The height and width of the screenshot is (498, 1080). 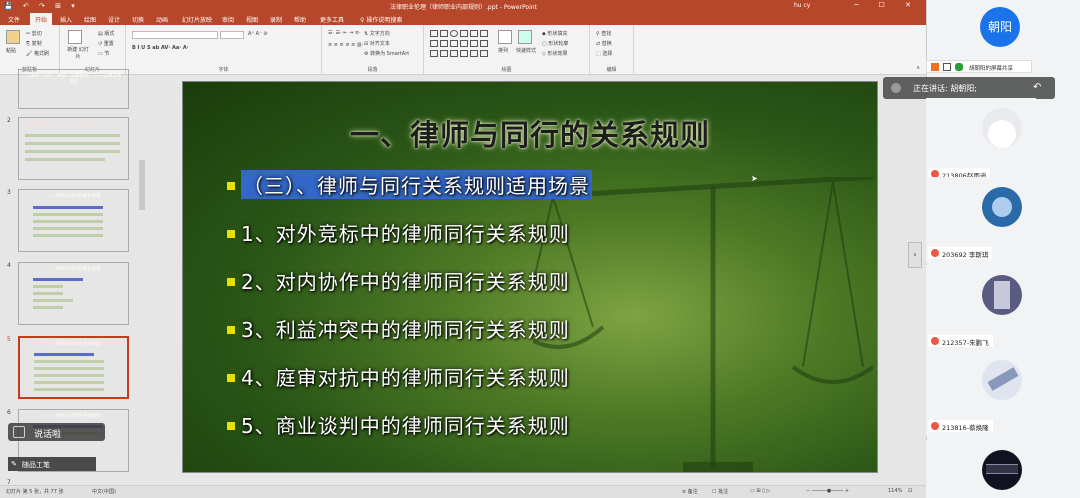 What do you see at coordinates (527, 50) in the screenshot?
I see `quick-styles-label: 快速样式` at bounding box center [527, 50].